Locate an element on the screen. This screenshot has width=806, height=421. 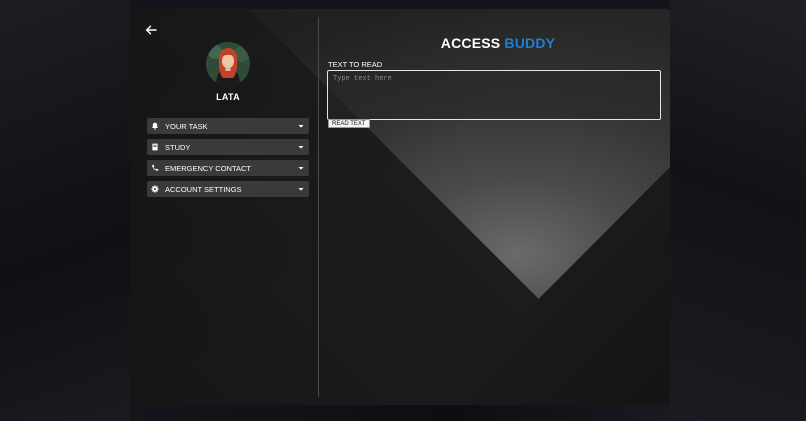
user-avatar is located at coordinates (228, 64).